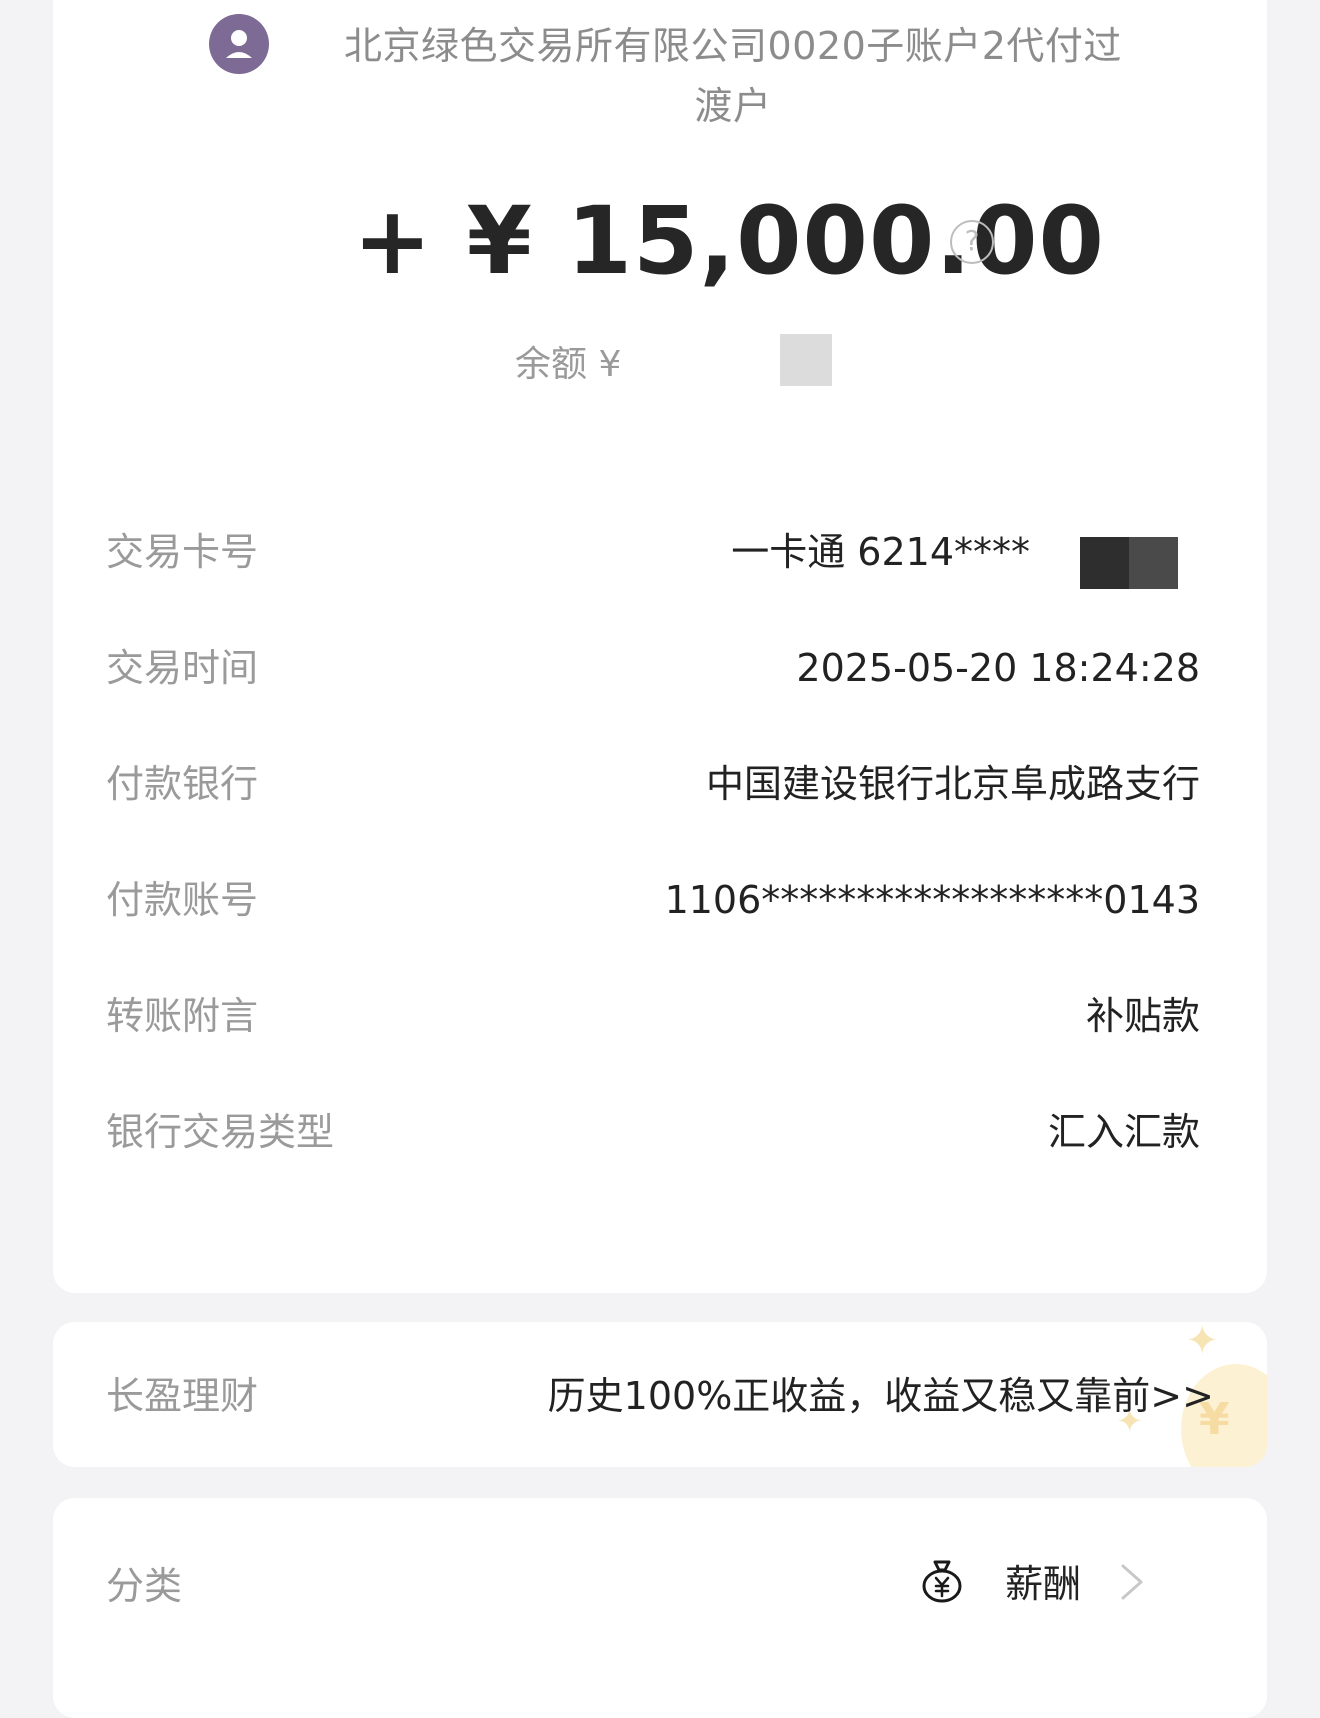 The image size is (1320, 1718). What do you see at coordinates (239, 44) in the screenshot?
I see `user-avatar-icon` at bounding box center [239, 44].